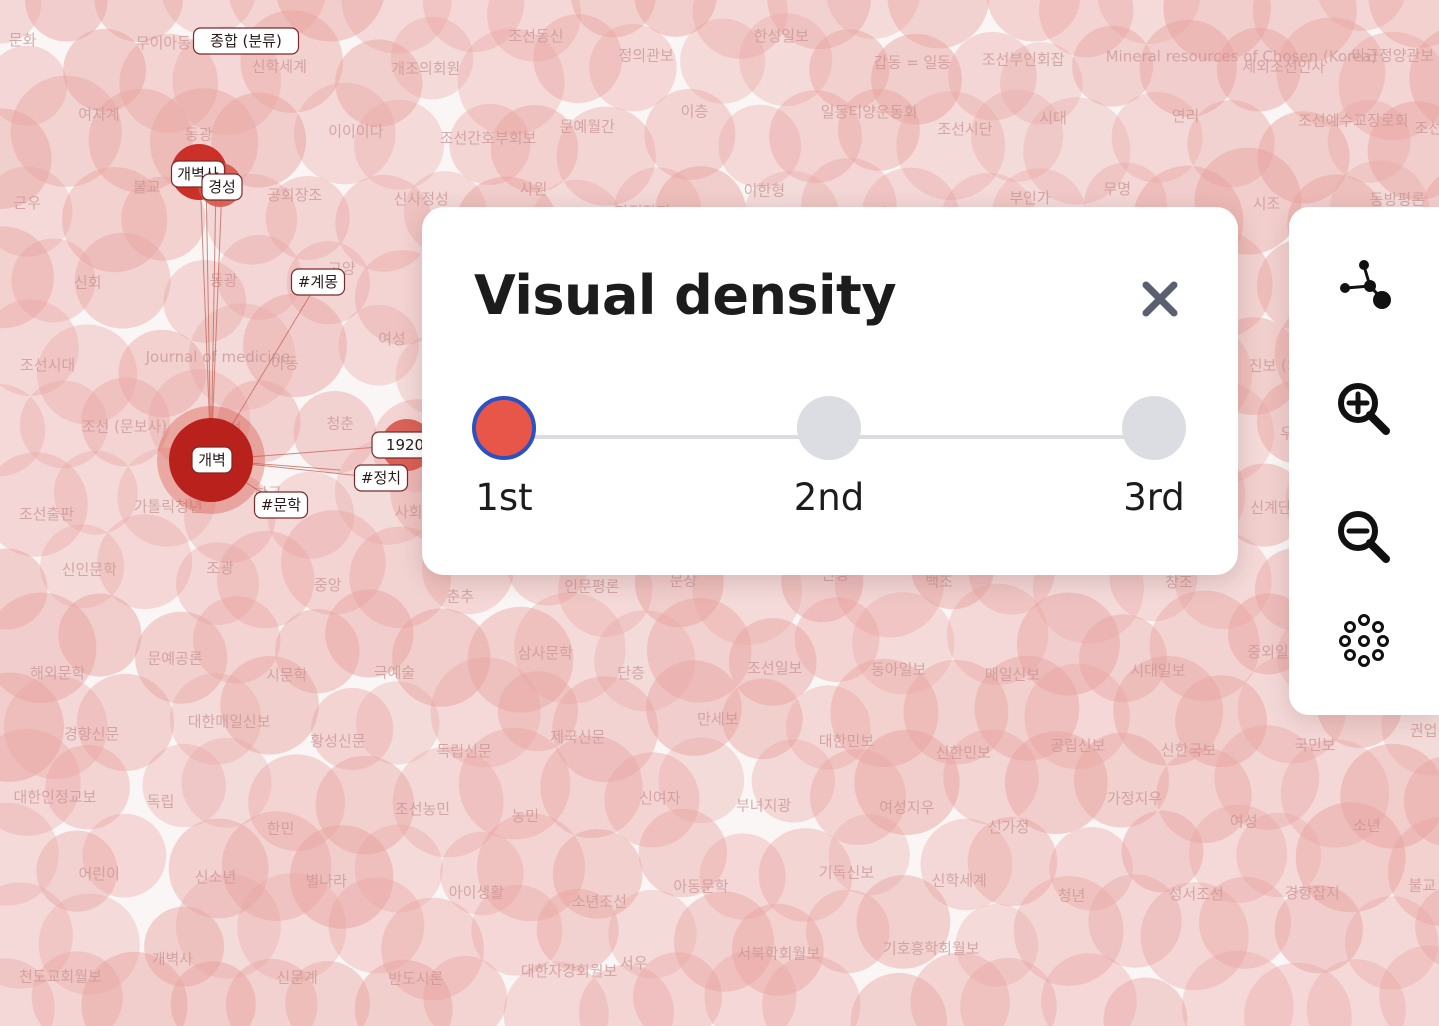  I want to click on network-icon, so click(1365, 284).